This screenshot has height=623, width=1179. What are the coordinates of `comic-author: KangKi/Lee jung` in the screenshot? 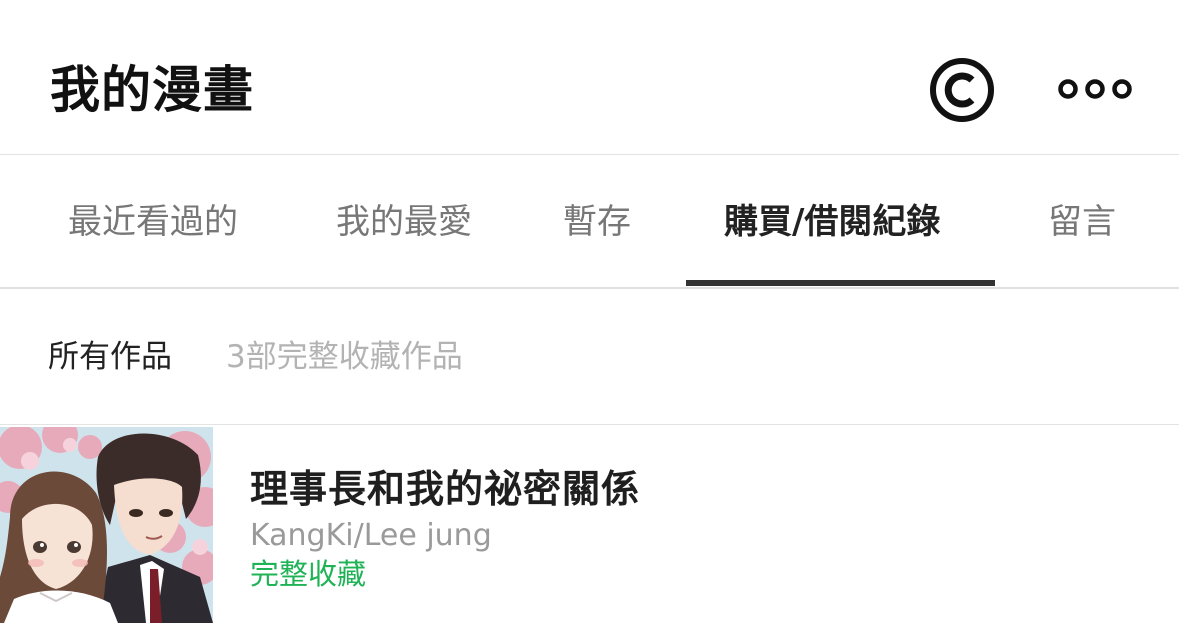 It's located at (371, 535).